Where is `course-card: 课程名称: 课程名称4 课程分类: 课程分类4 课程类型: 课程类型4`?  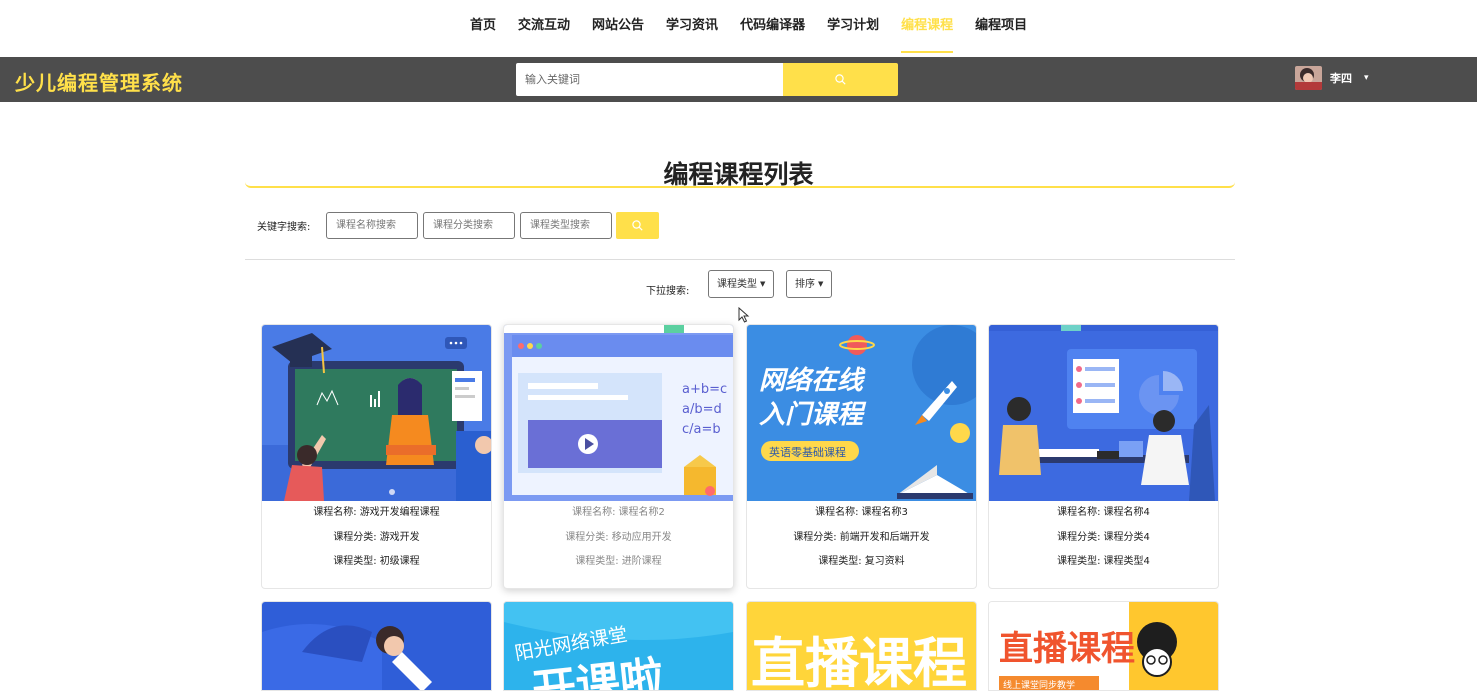
course-card: 课程名称: 课程名称4 课程分类: 课程分类4 课程类型: 课程类型4 is located at coordinates (1103, 456).